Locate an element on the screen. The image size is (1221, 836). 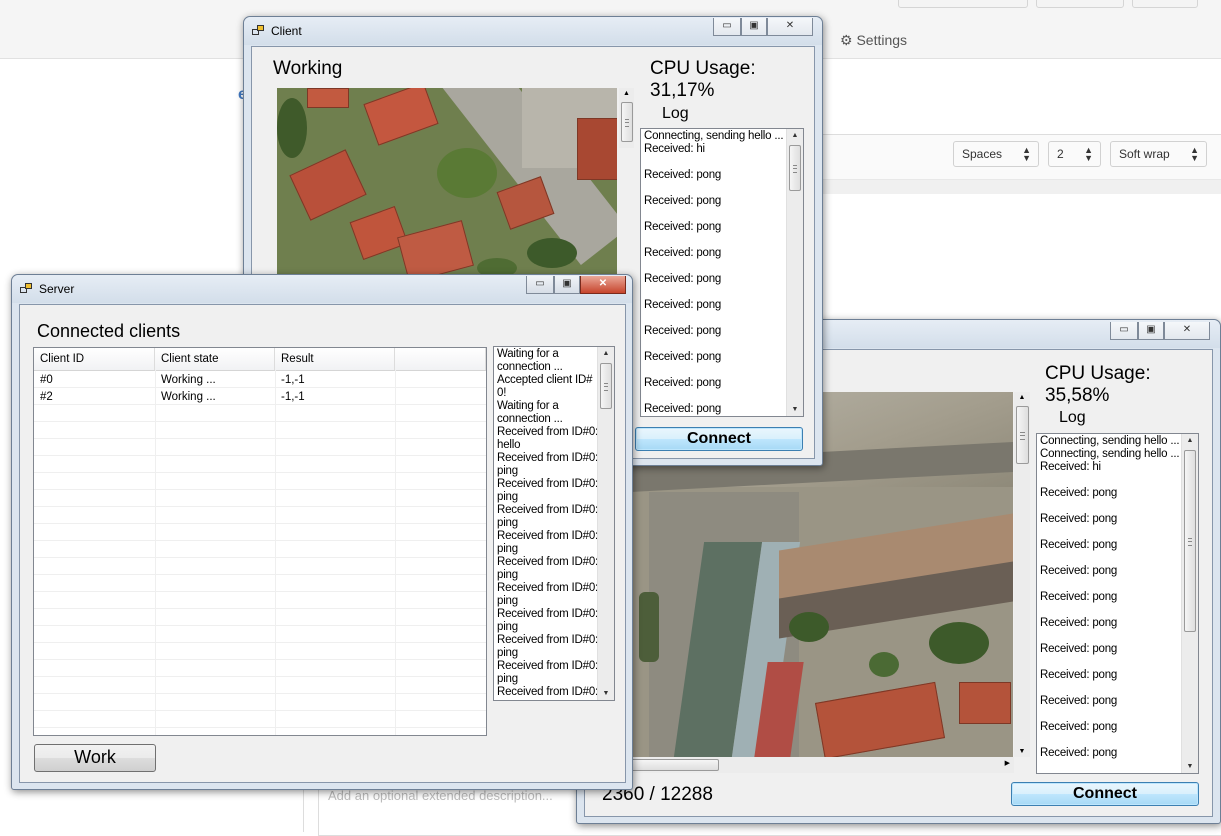
log-line: 0! is located at coordinates (502, 393).